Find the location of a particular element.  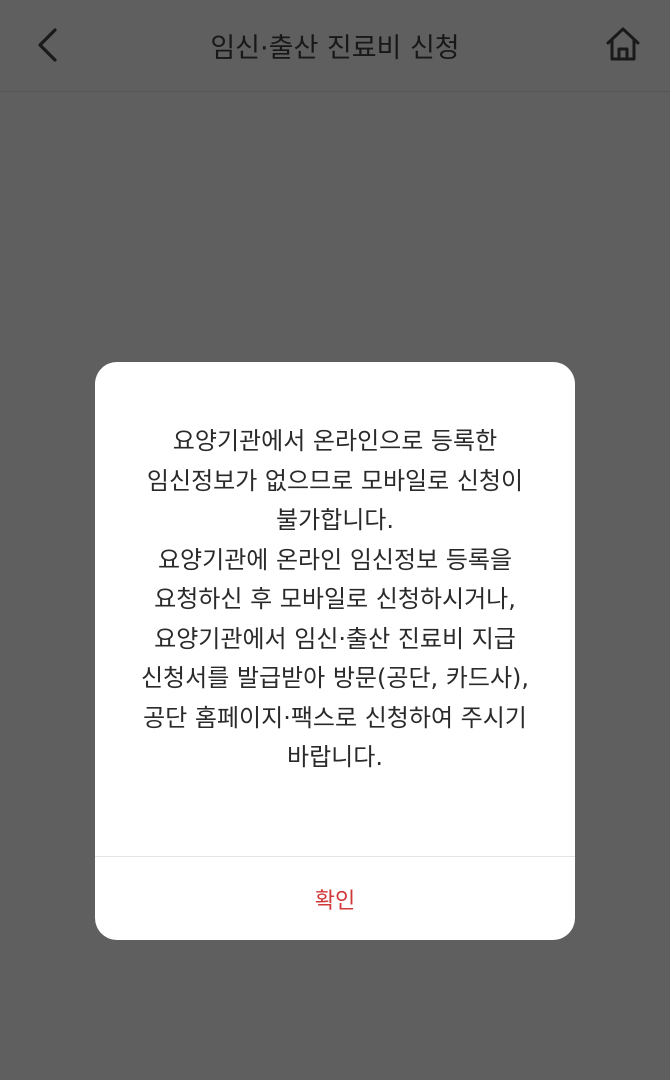

app-header: 임신·출산 진료비 신청 is located at coordinates (335, 46).